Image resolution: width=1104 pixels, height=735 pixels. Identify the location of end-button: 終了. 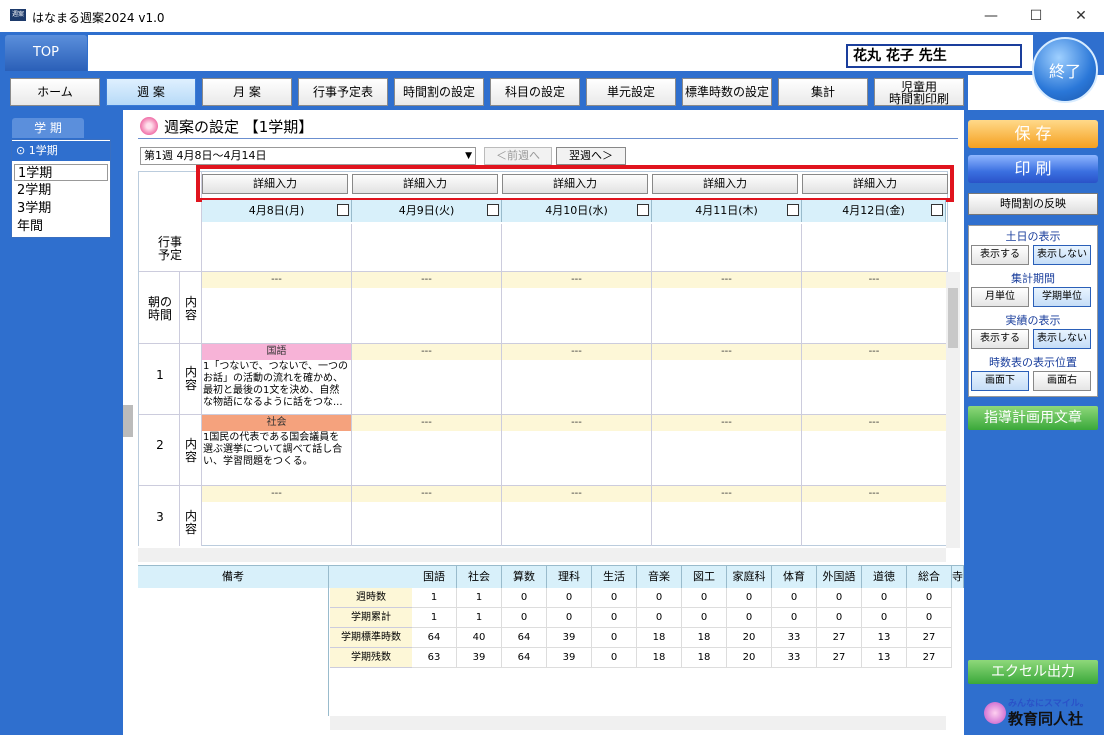
(1065, 70).